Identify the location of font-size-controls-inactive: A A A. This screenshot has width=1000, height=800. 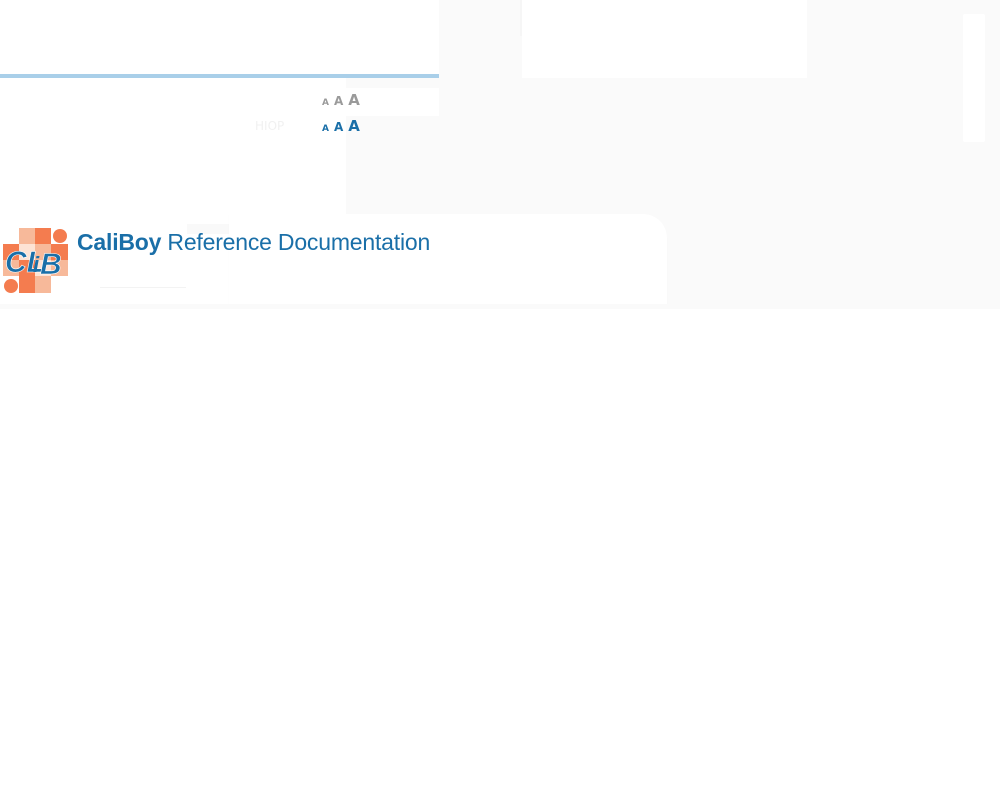
(341, 100).